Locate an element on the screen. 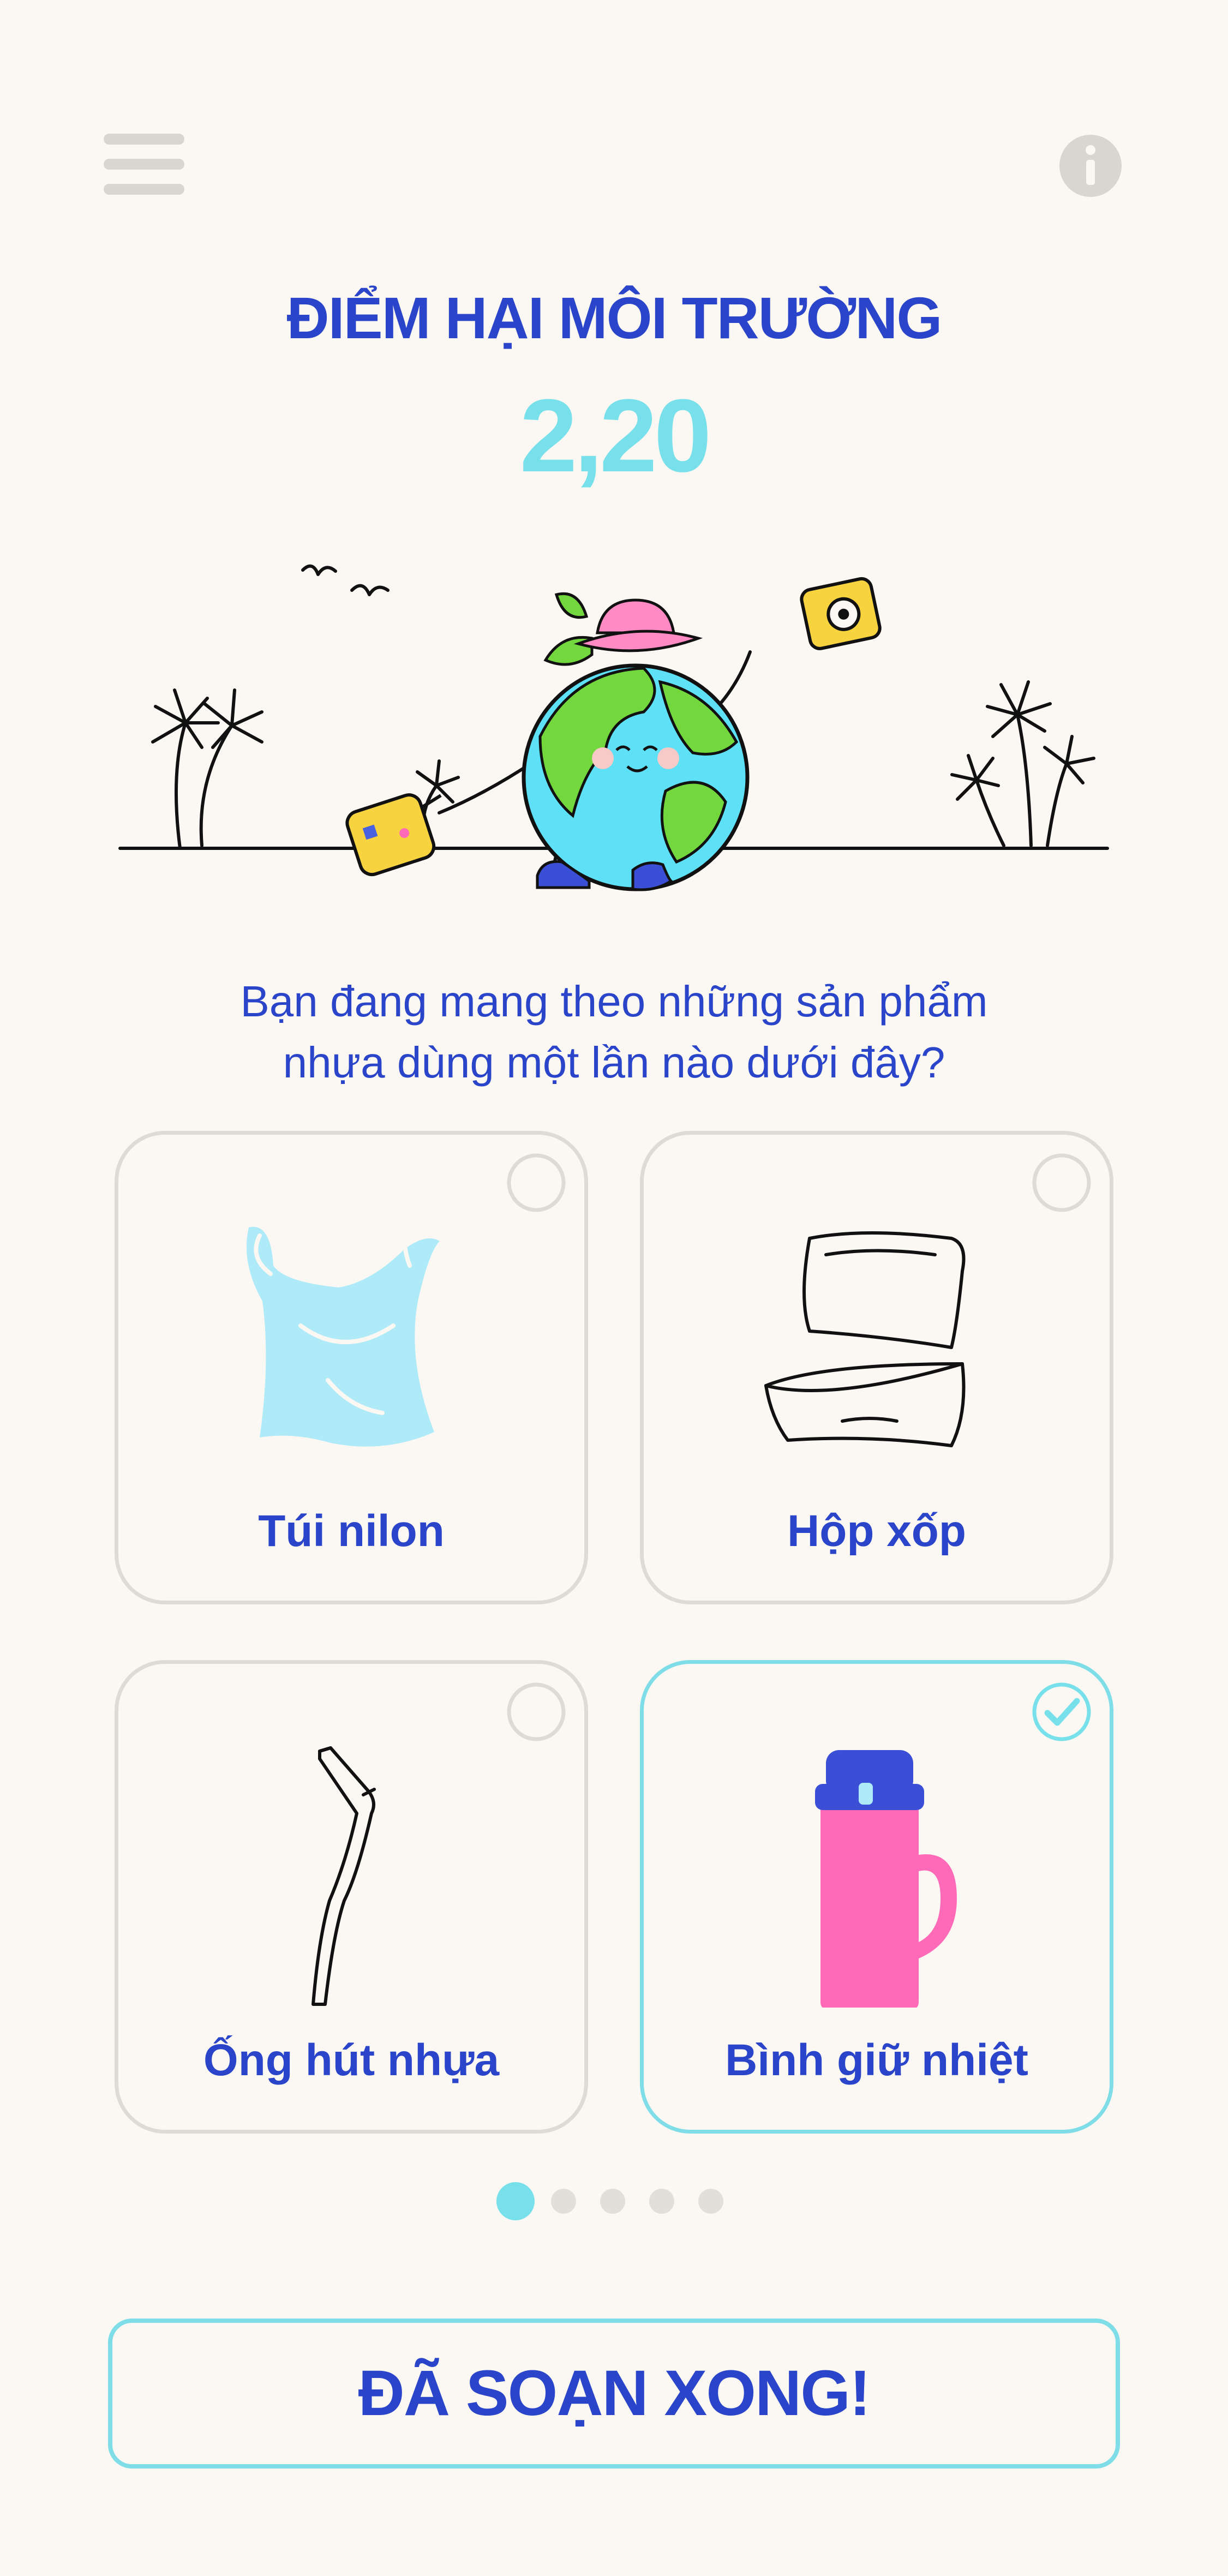 This screenshot has width=1228, height=2576. hamburger-menu-icon is located at coordinates (144, 164).